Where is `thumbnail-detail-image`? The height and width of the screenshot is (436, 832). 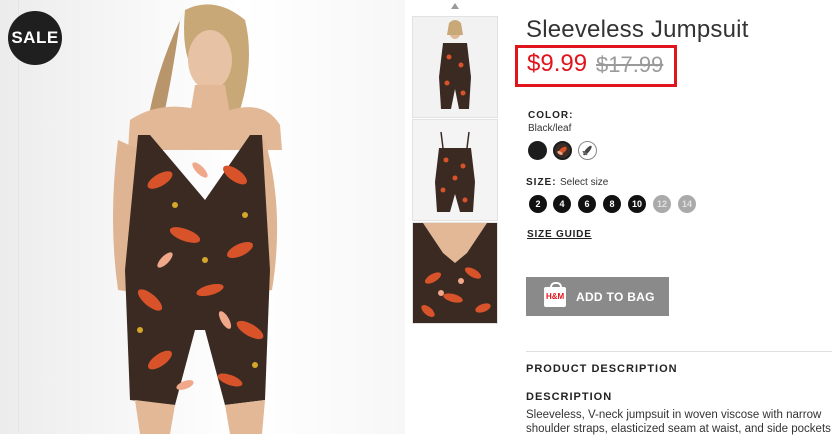 thumbnail-detail-image is located at coordinates (455, 273).